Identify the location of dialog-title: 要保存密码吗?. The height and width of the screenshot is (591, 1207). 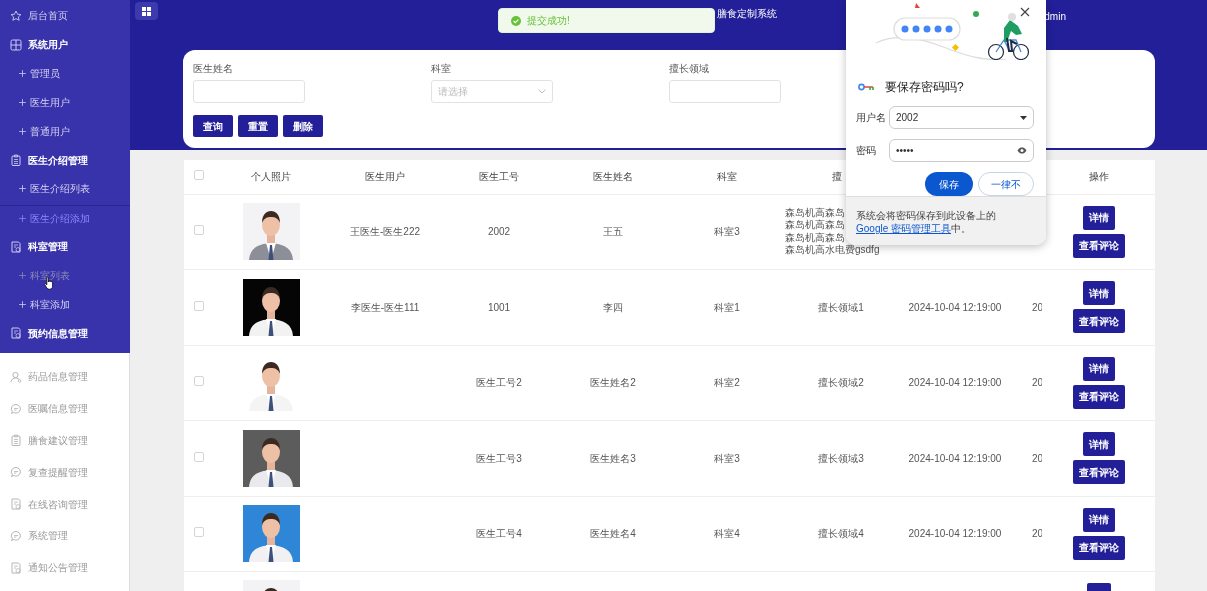
(924, 87).